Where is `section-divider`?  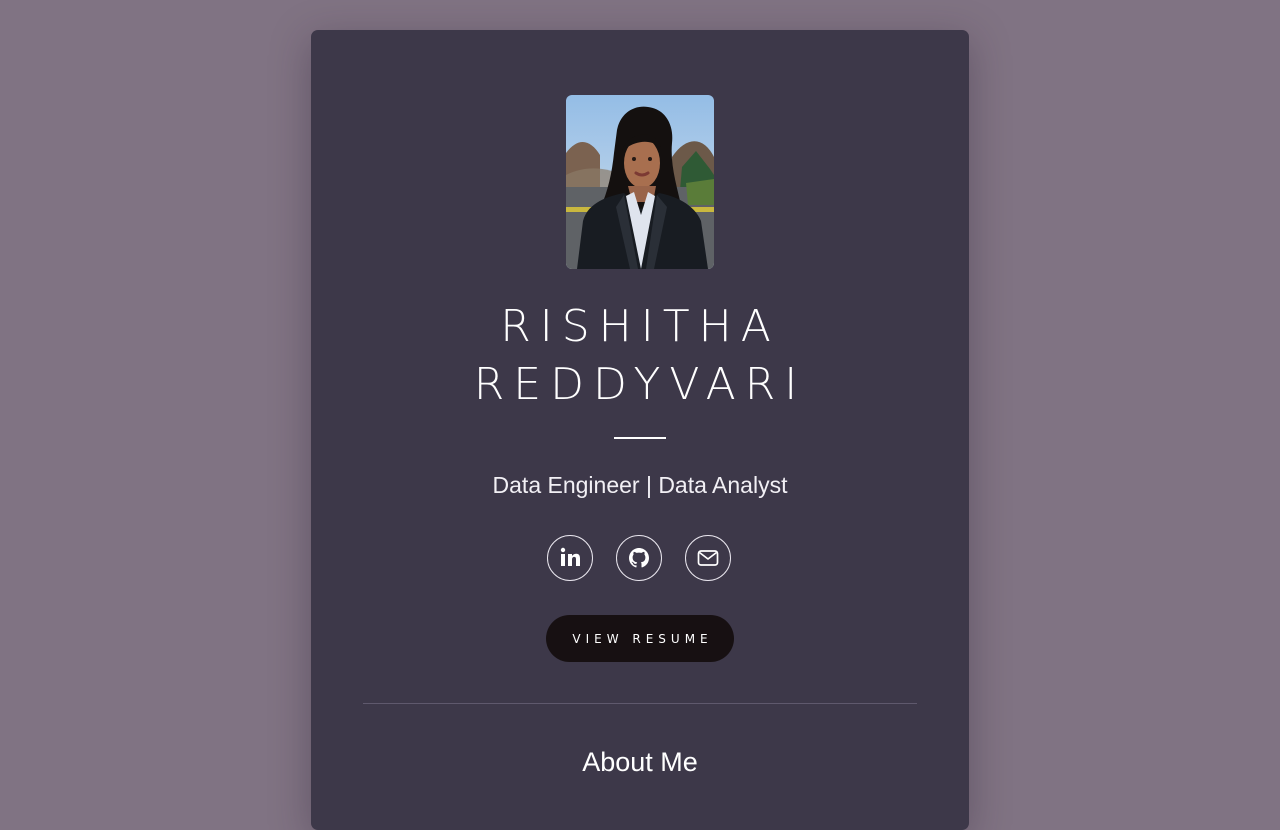 section-divider is located at coordinates (640, 703).